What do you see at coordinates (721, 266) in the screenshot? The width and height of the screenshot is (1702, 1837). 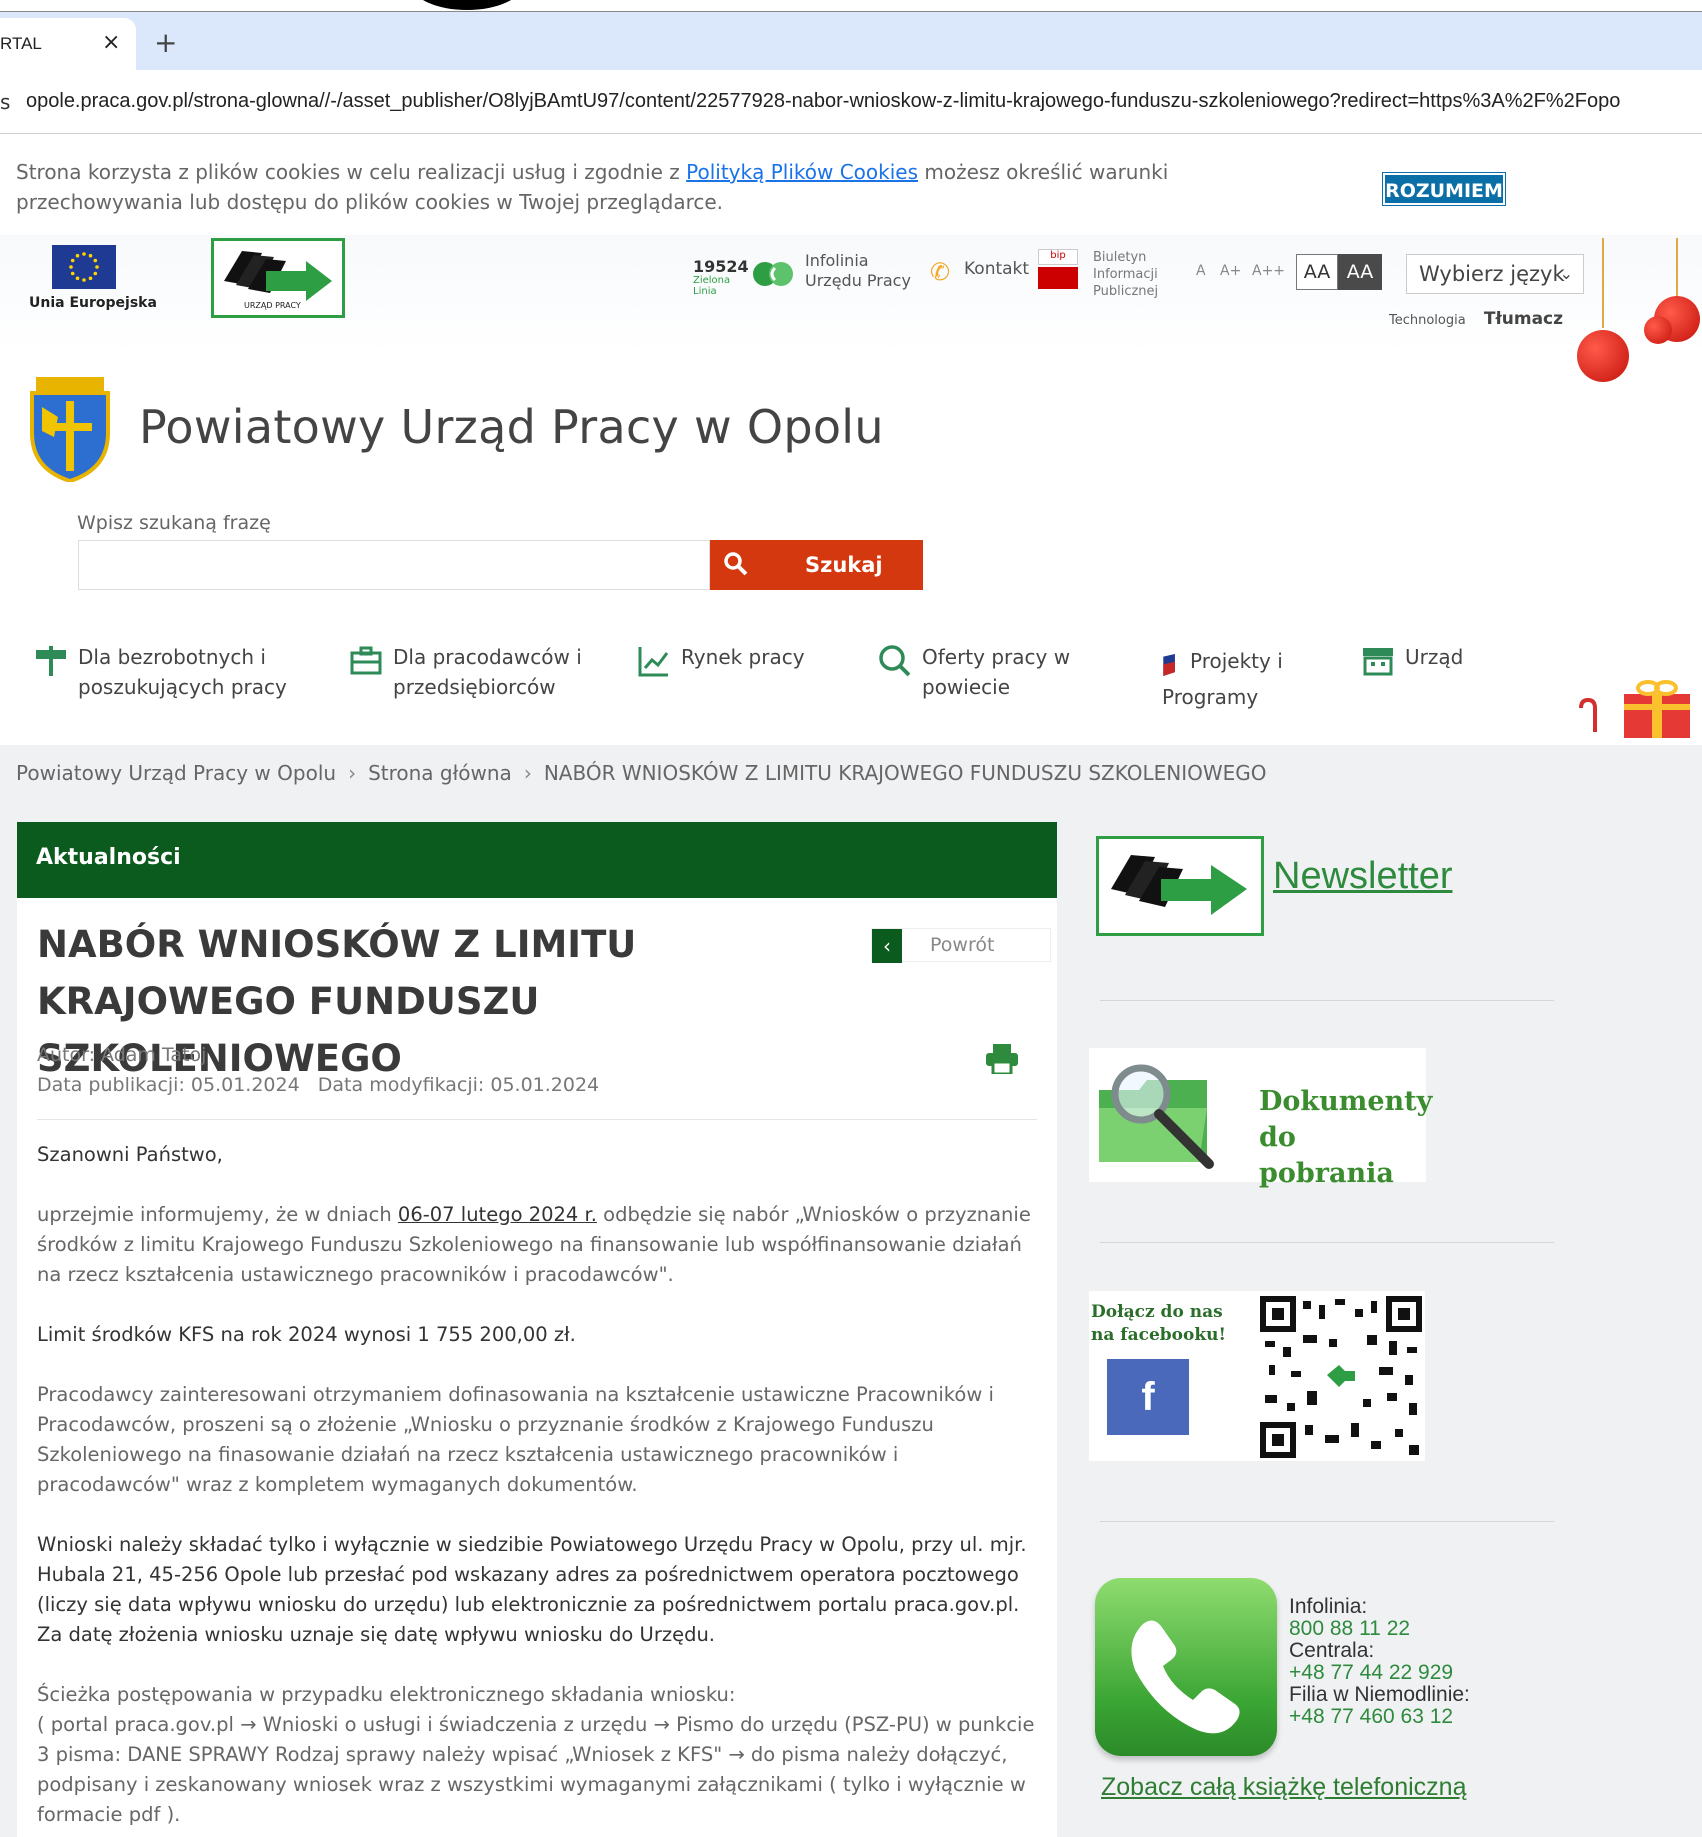 I see `infolinia-number: 19524` at bounding box center [721, 266].